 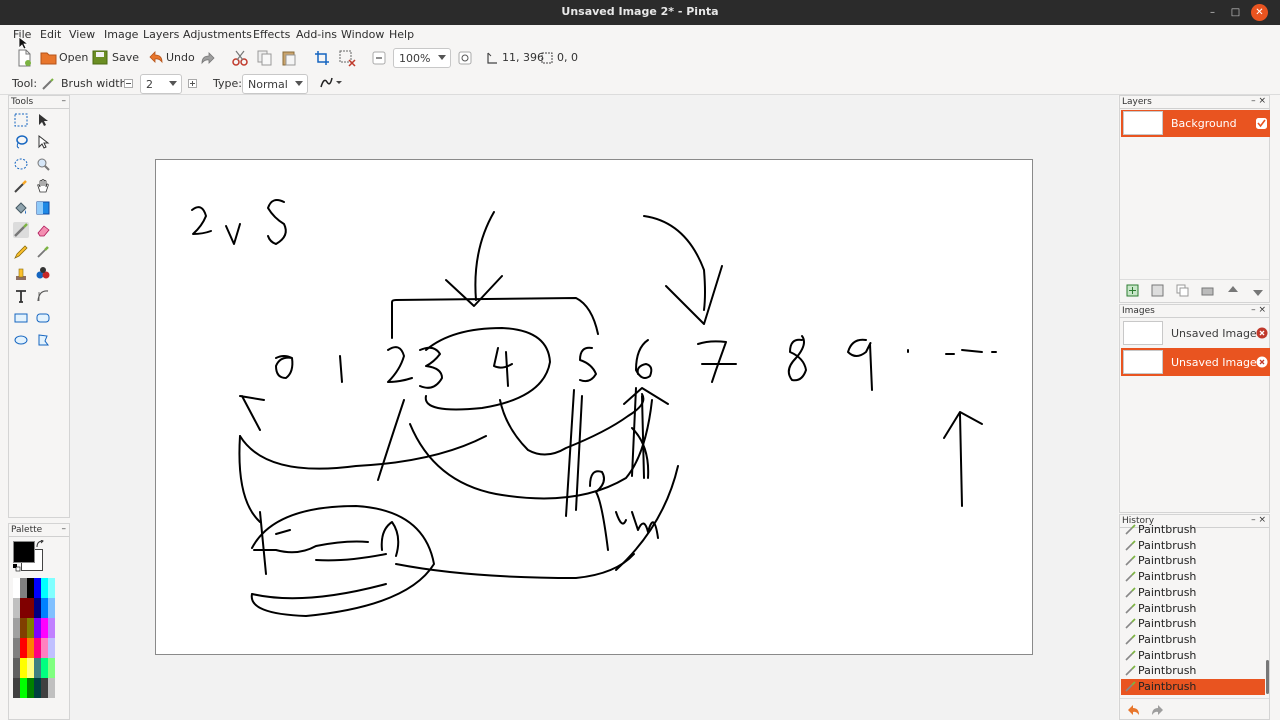 I want to click on copy-button, so click(x=265, y=58).